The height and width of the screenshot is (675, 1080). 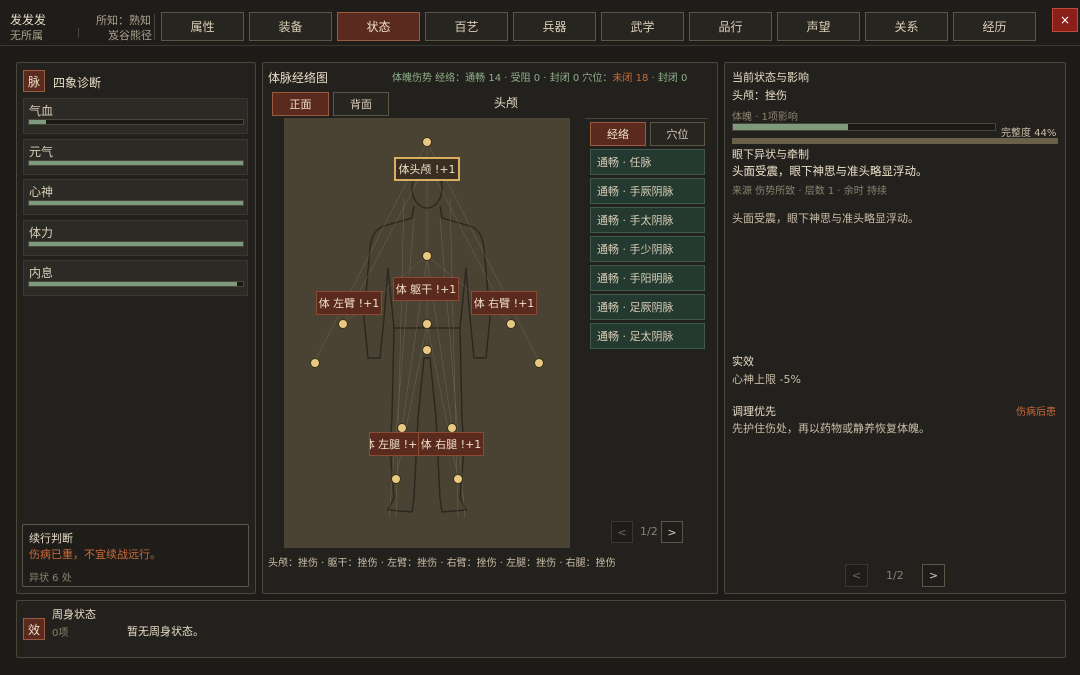 I want to click on meridian-item-shouyangming: 通畅 · 手阳明脉, so click(x=647, y=278).